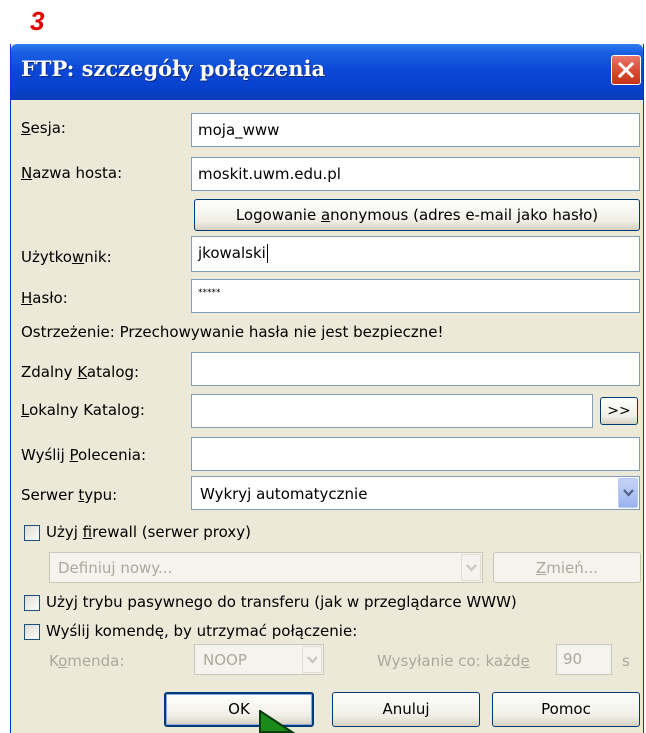 This screenshot has height=733, width=646. What do you see at coordinates (415, 296) in the screenshot?
I see `password-input: *****` at bounding box center [415, 296].